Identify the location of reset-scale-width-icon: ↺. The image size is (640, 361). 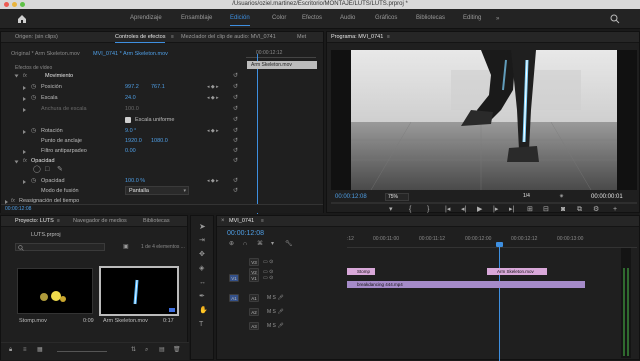
(235, 109).